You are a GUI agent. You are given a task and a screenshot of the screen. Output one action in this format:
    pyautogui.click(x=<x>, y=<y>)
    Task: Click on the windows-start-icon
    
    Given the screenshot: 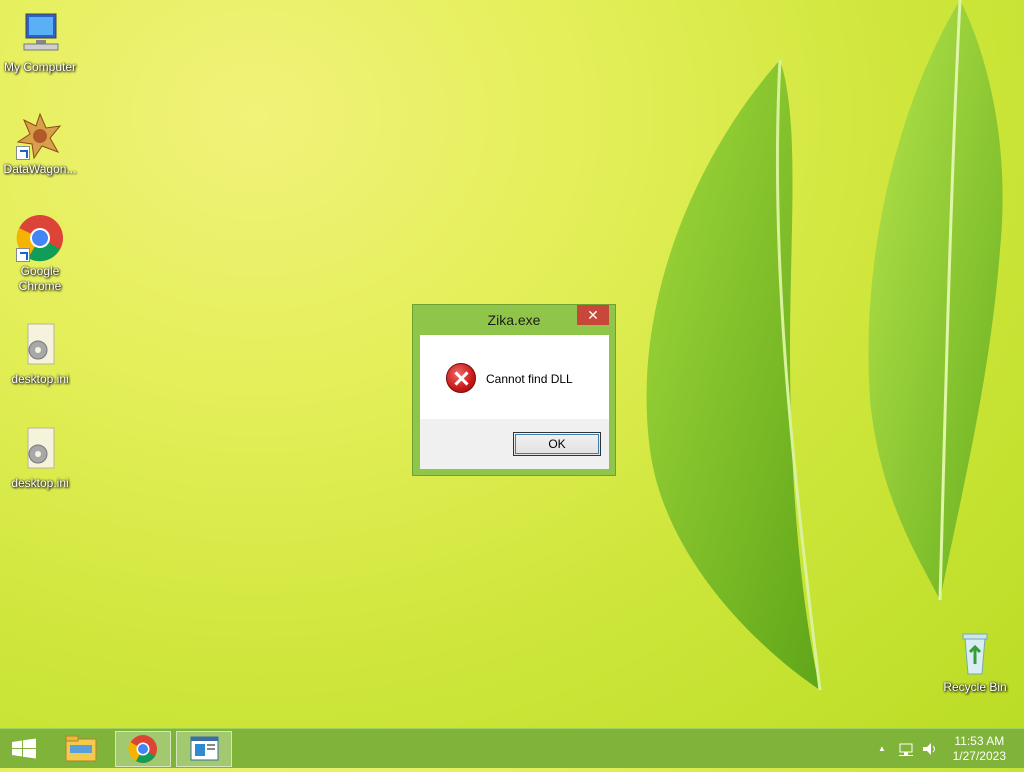 What is the action you would take?
    pyautogui.click(x=24, y=748)
    